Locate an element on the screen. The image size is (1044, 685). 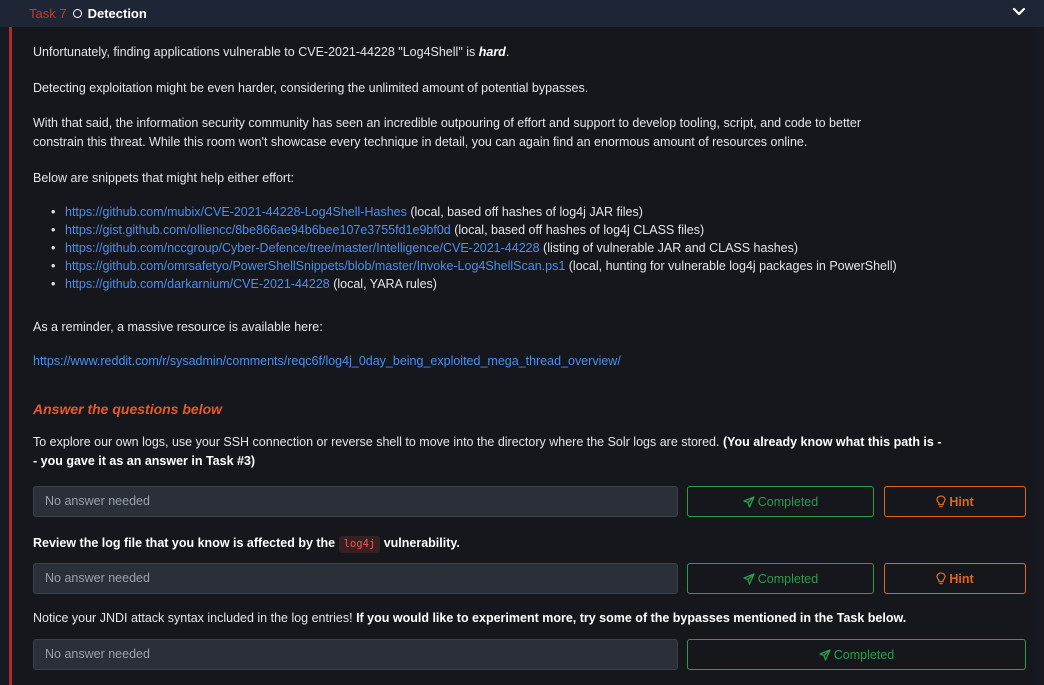
hint-button-2: Hint is located at coordinates (955, 578).